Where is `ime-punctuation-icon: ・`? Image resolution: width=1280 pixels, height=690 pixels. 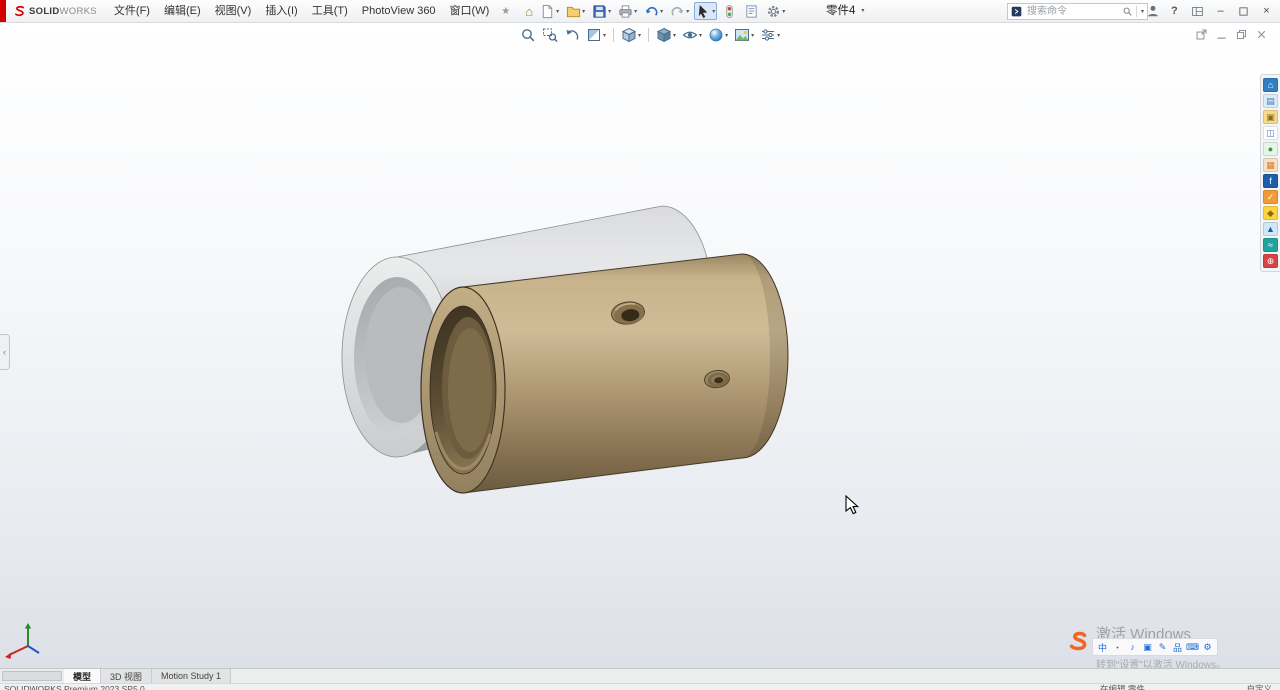
ime-punctuation-icon: ・ is located at coordinates (1117, 647).